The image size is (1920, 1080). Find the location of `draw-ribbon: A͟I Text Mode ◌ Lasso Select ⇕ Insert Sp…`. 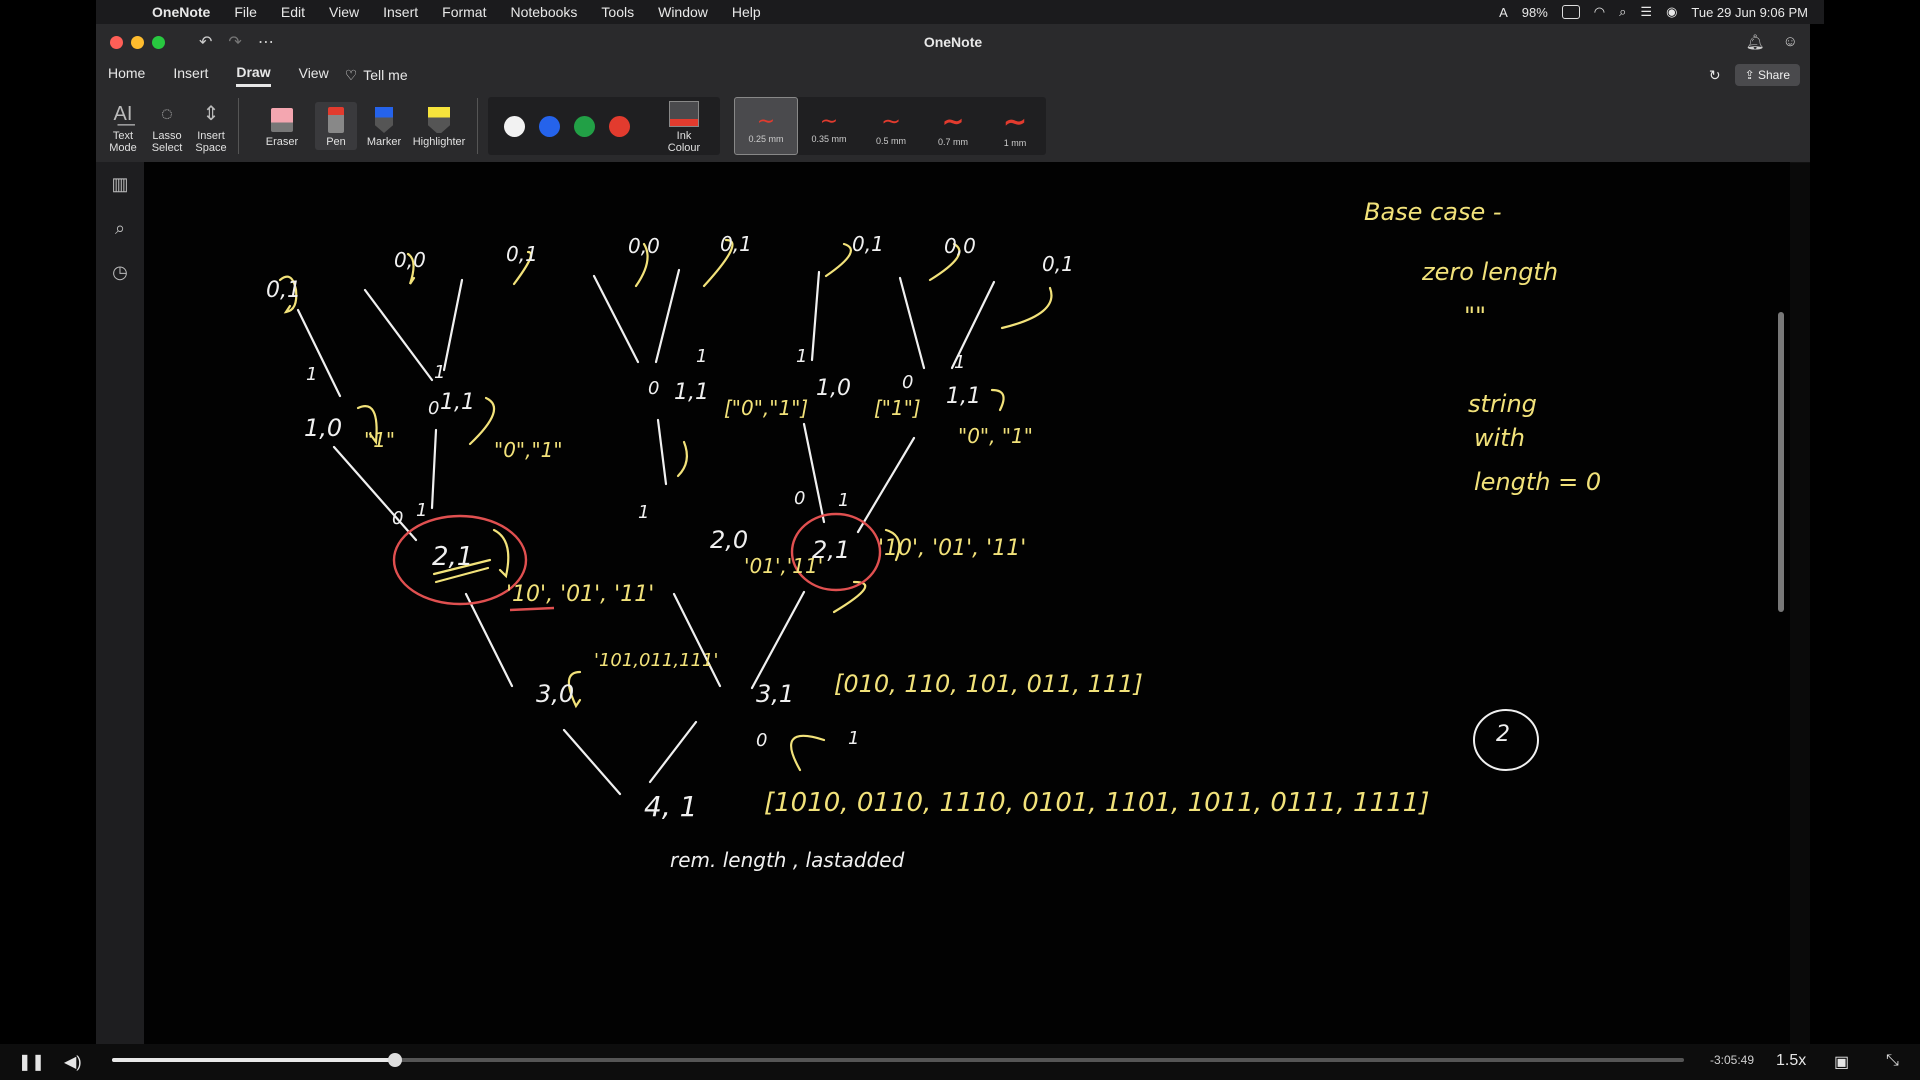

draw-ribbon: A͟I Text Mode ◌ Lasso Select ⇕ Insert Sp… is located at coordinates (953, 126).